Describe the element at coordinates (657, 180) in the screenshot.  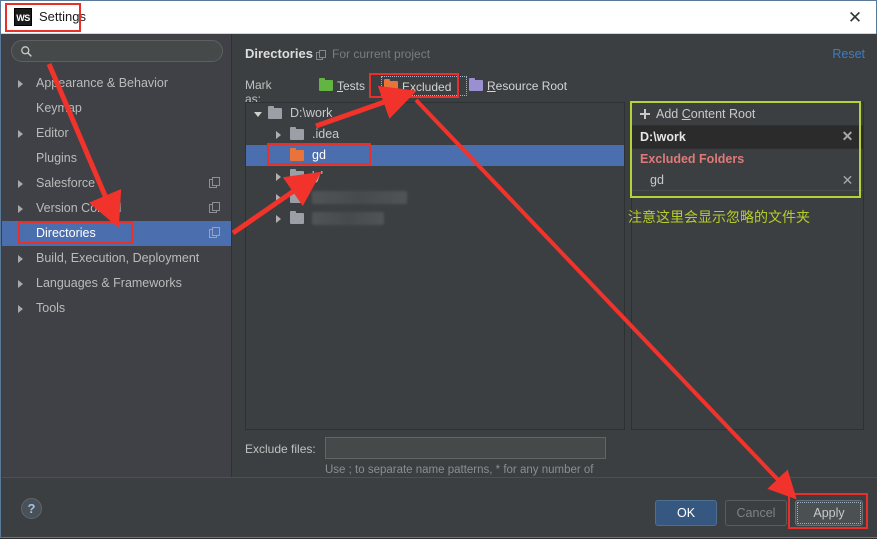
I see `excluded-folder-name: gd` at that location.